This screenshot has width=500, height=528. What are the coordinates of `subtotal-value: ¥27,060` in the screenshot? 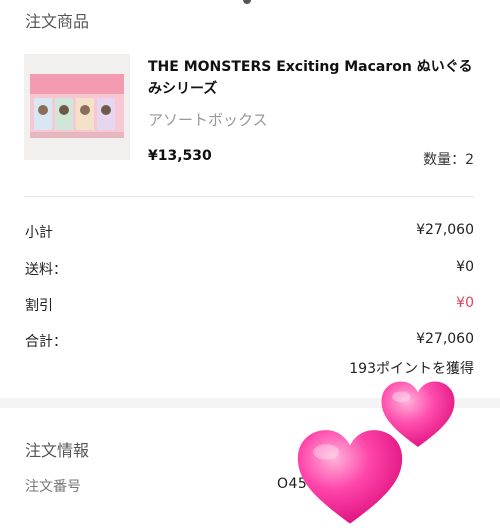 It's located at (445, 230).